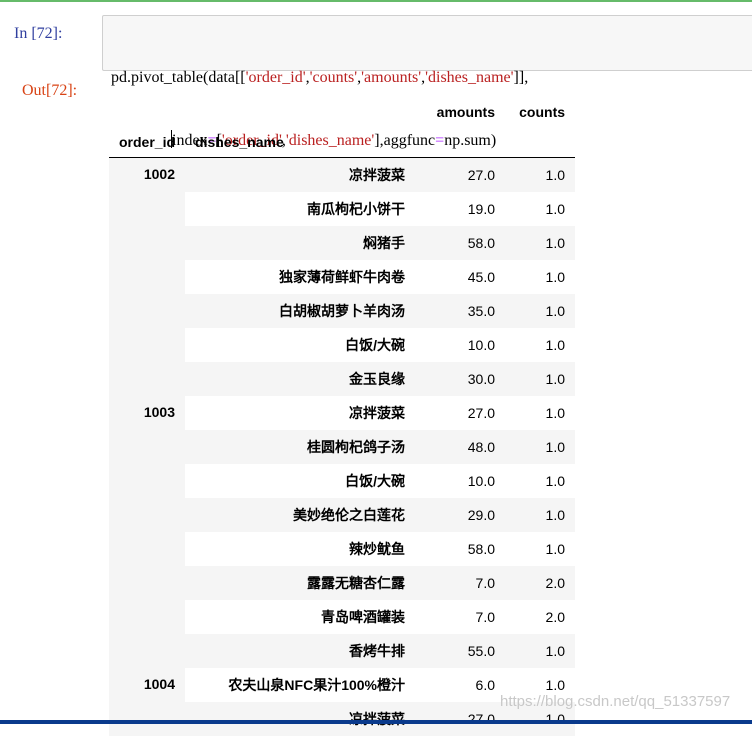  Describe the element at coordinates (147, 702) in the screenshot. I see `order-id-cell: 1004` at that location.